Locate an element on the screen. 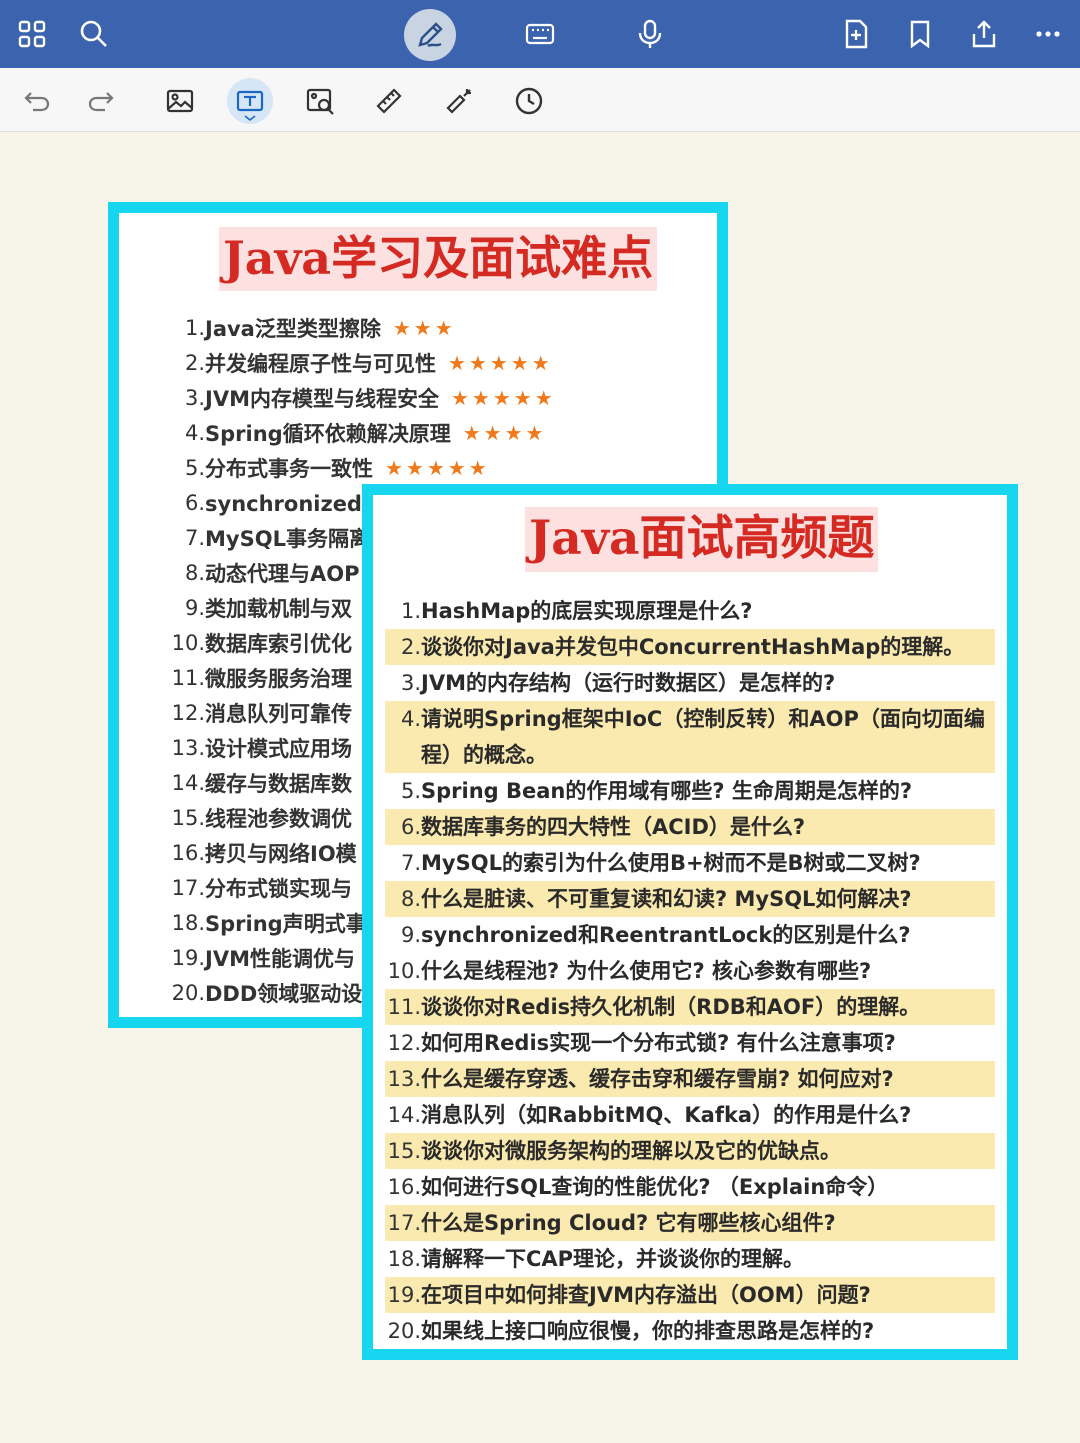 The width and height of the screenshot is (1080, 1443). card-title: Java学习及面试难点 is located at coordinates (438, 259).